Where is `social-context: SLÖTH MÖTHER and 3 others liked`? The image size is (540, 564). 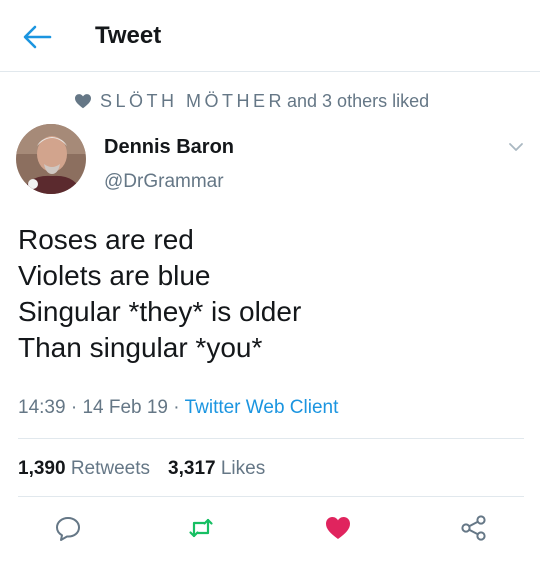 social-context: SLÖTH MÖTHER and 3 others liked is located at coordinates (251, 101).